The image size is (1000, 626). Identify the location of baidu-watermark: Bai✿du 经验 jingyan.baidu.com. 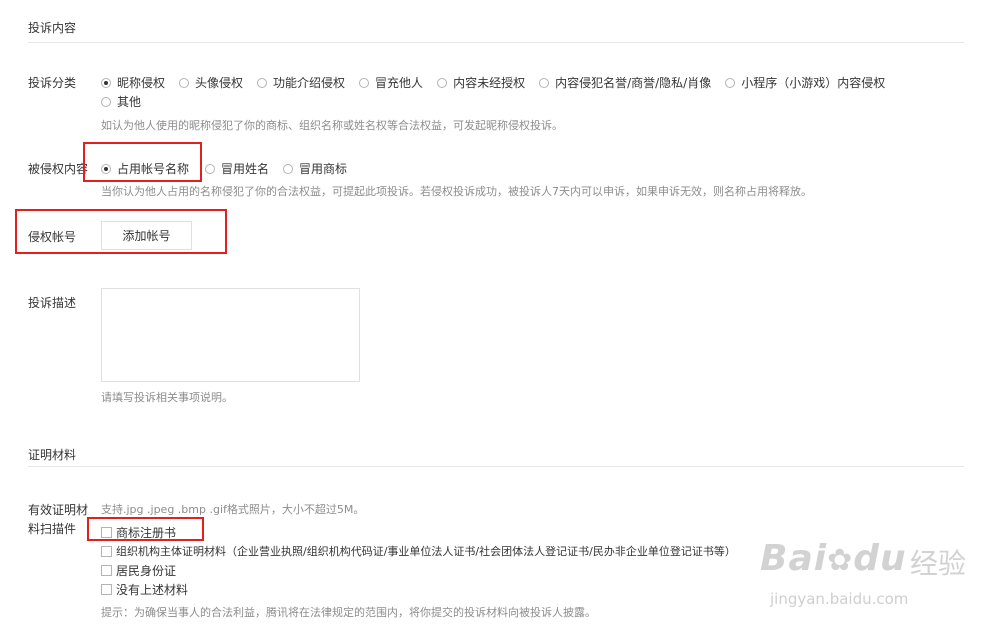
(875, 578).